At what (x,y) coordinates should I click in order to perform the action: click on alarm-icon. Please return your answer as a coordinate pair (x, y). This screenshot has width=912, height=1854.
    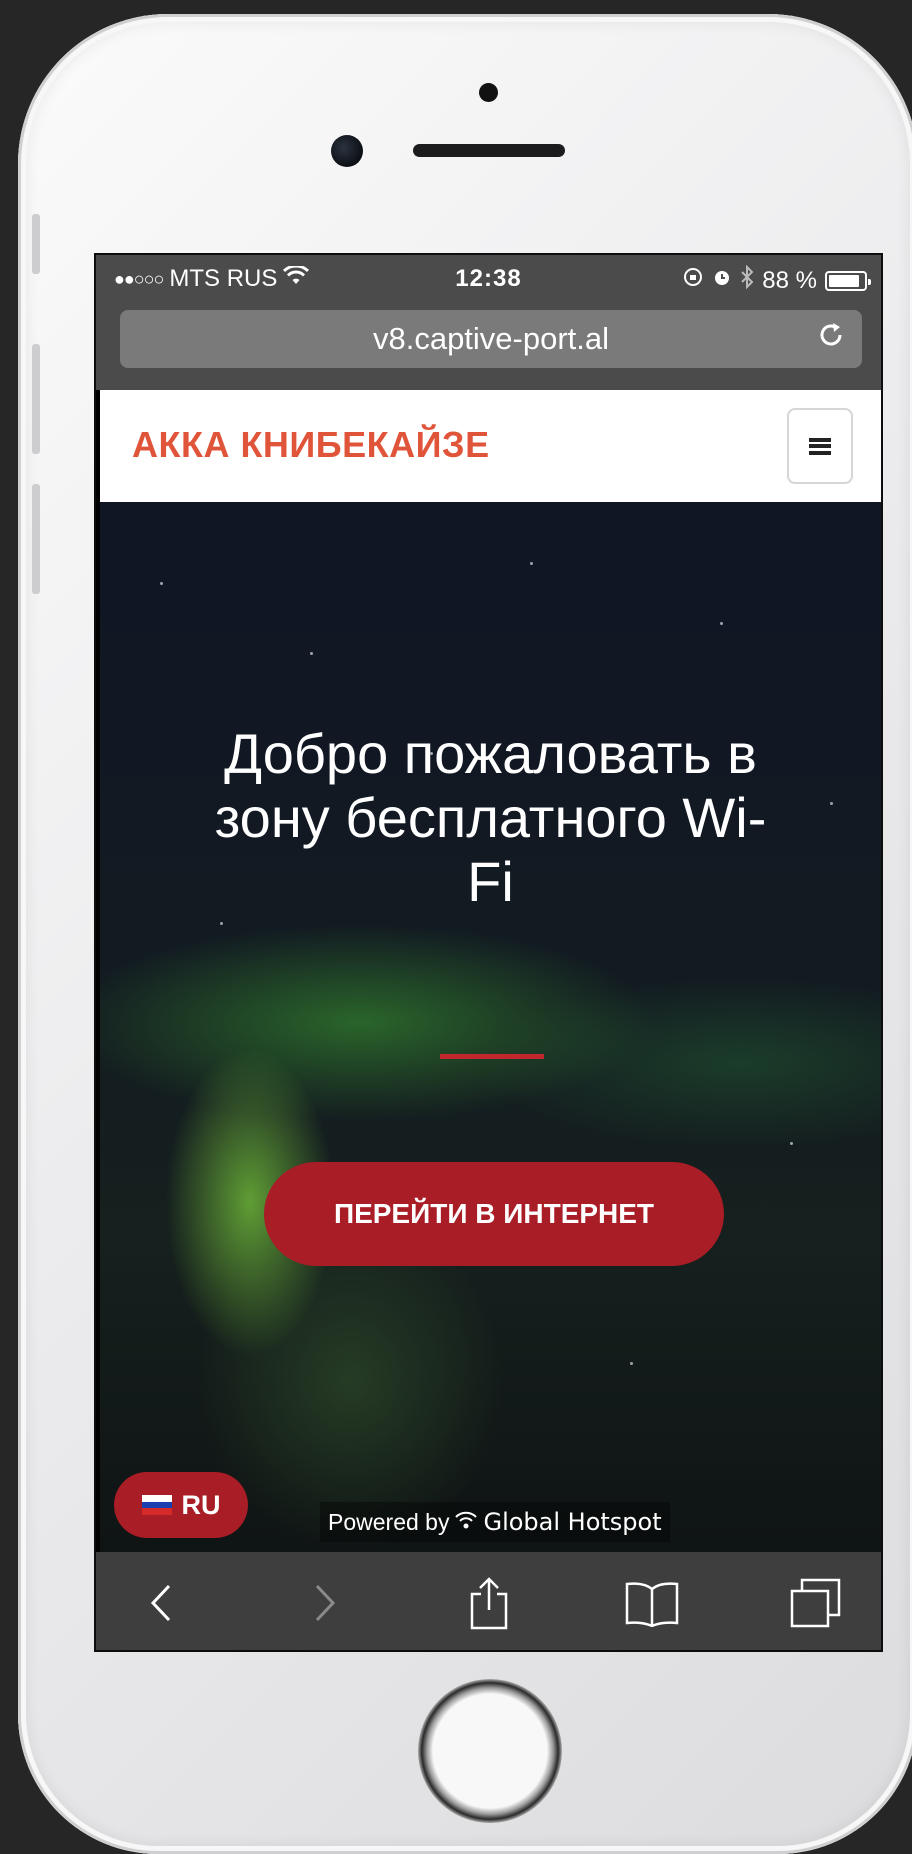
    Looking at the image, I should click on (722, 280).